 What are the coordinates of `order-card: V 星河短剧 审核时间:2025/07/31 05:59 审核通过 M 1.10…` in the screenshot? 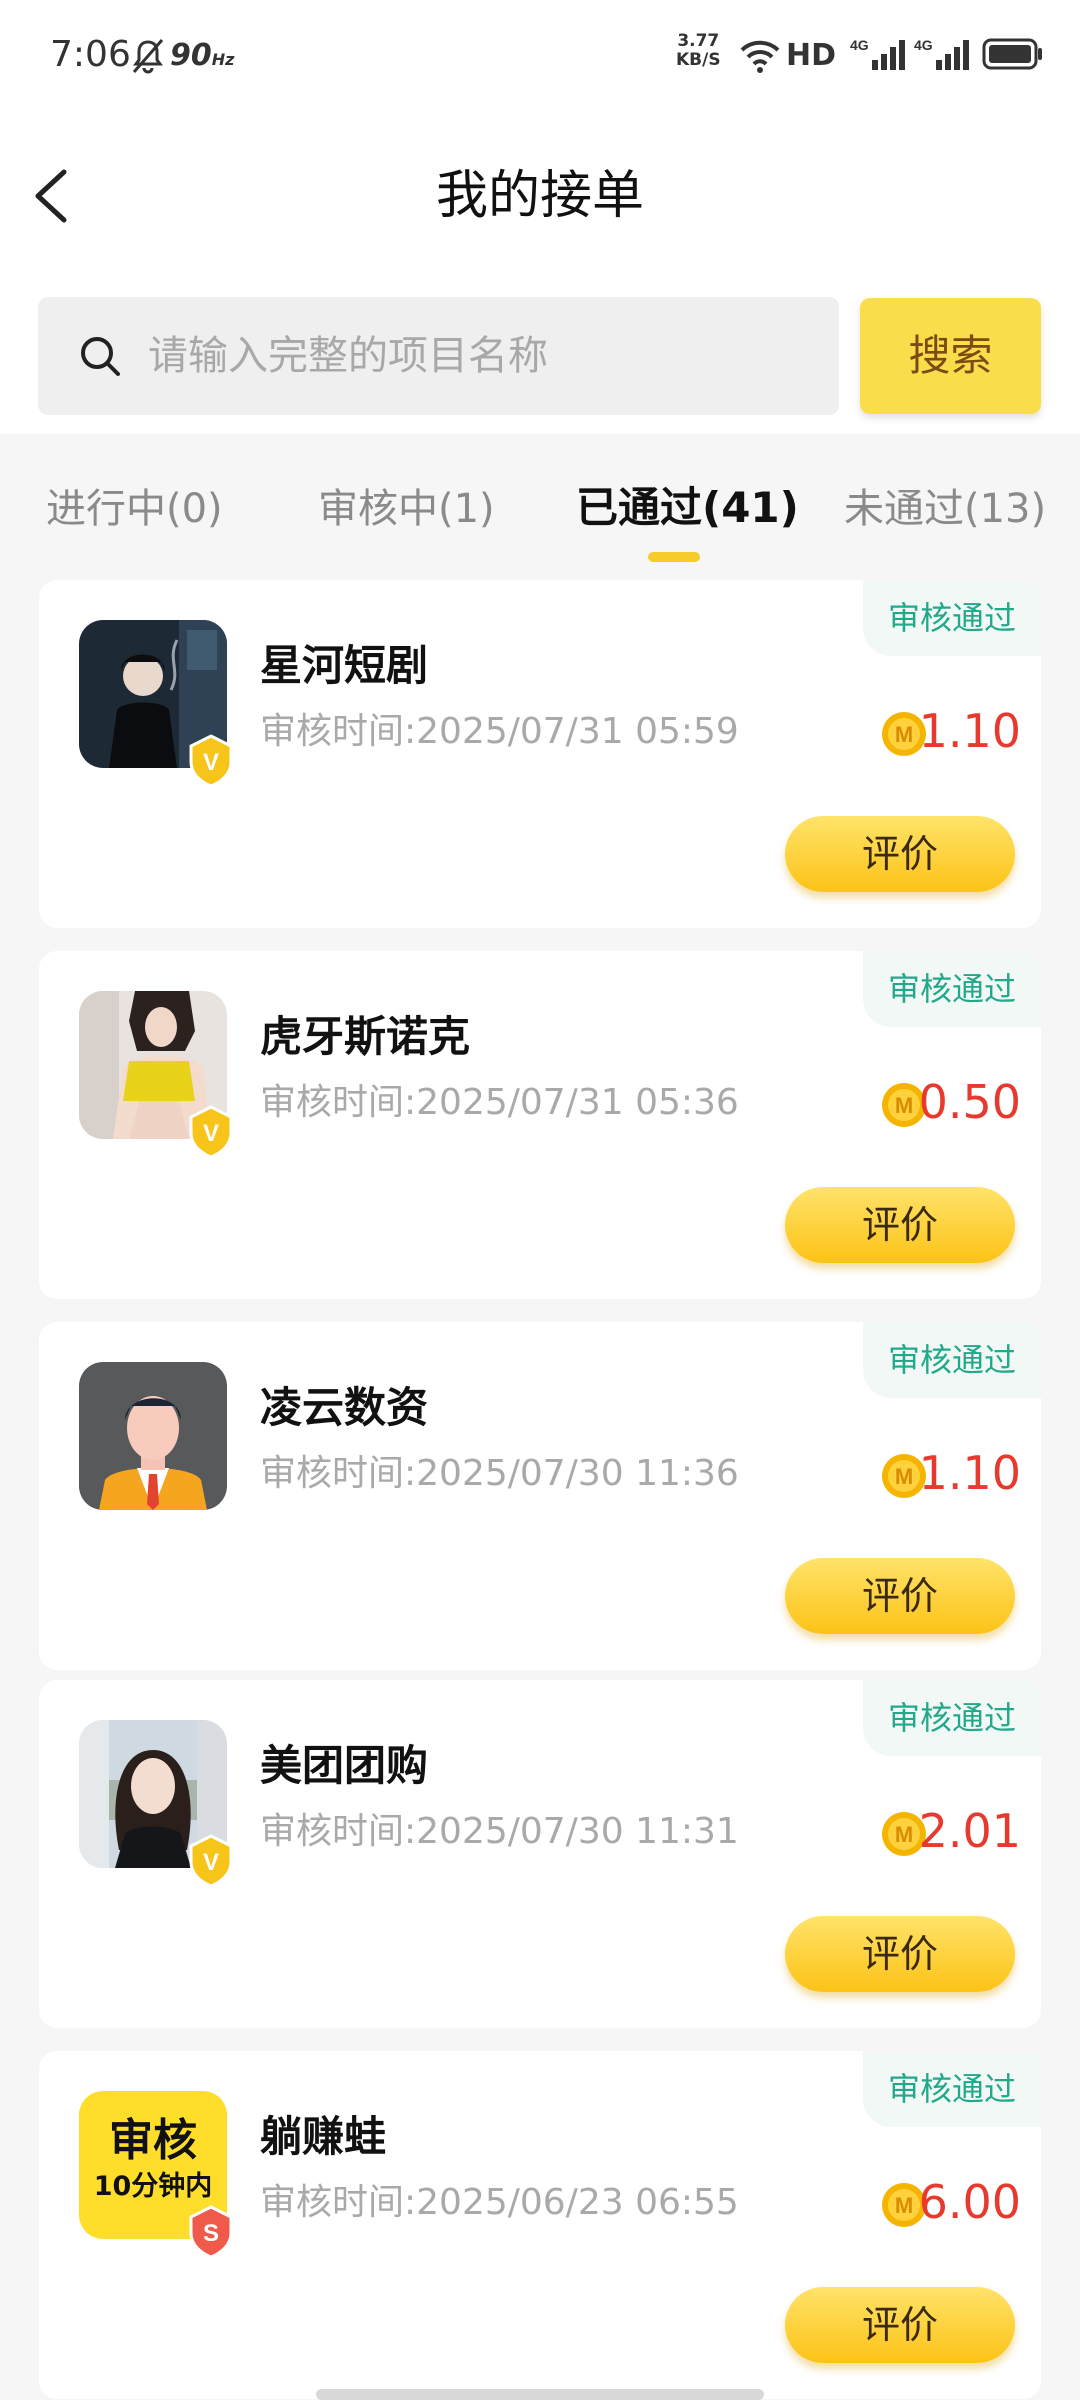 It's located at (540, 754).